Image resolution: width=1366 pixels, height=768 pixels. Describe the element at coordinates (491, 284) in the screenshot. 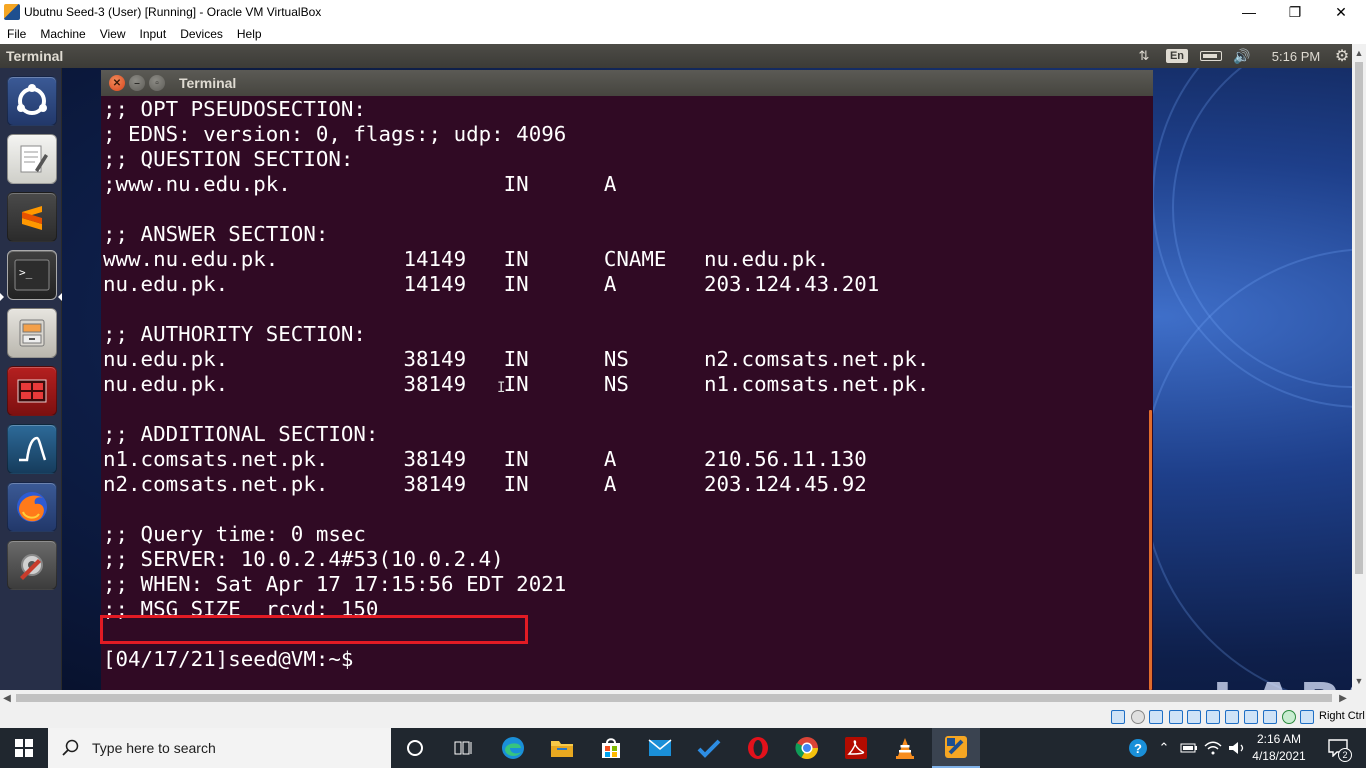

I see `terminal-line: nu.edu.pk. 14149 IN A 203.124.43.201` at that location.